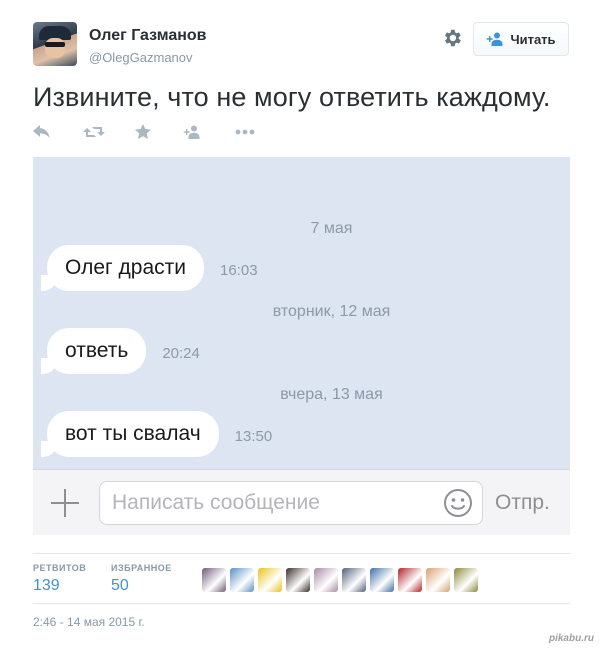 The image size is (600, 649). I want to click on more-icon, so click(245, 132).